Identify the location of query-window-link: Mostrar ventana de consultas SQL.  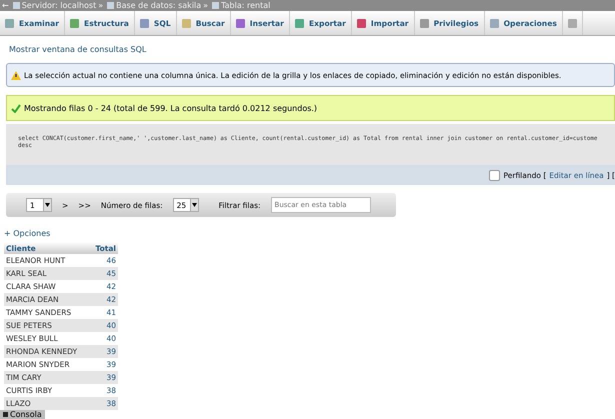
(312, 49).